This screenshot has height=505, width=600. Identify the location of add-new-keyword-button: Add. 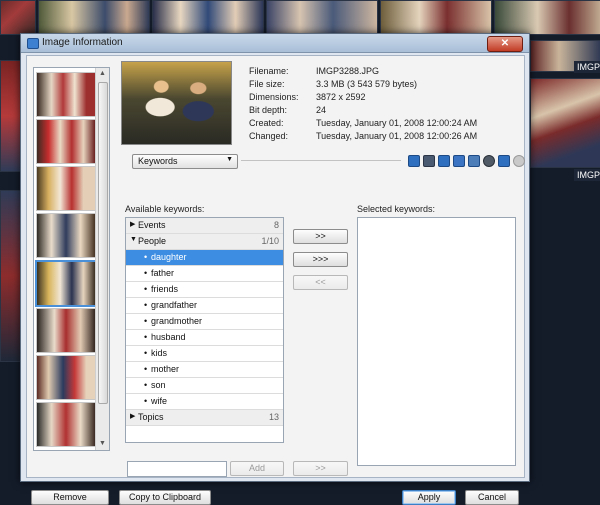
(257, 468).